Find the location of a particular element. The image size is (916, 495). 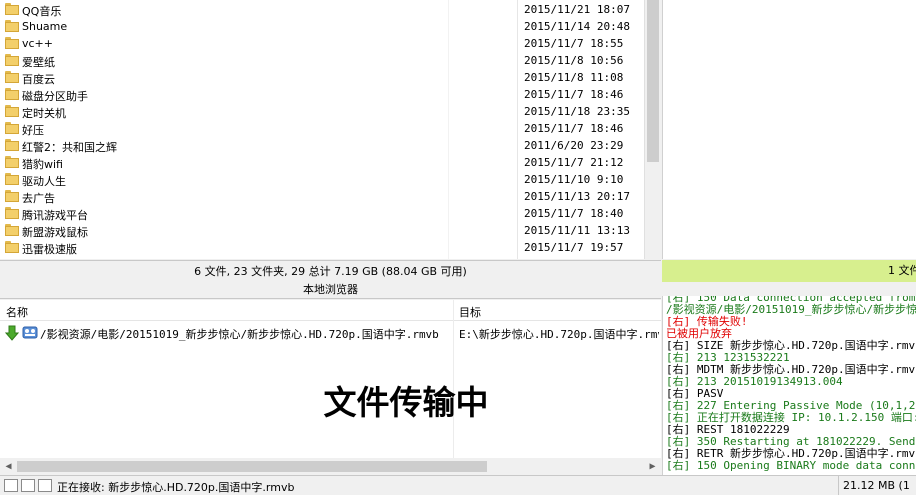

file-date: 2015/11/7 18:40 is located at coordinates (574, 213).